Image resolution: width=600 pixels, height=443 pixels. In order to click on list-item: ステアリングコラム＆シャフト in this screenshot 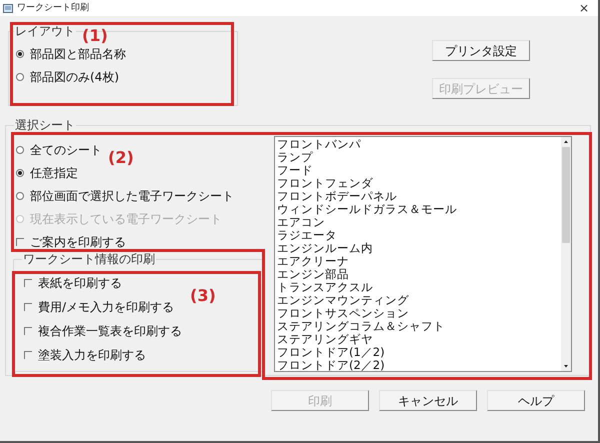, I will do `click(419, 326)`.